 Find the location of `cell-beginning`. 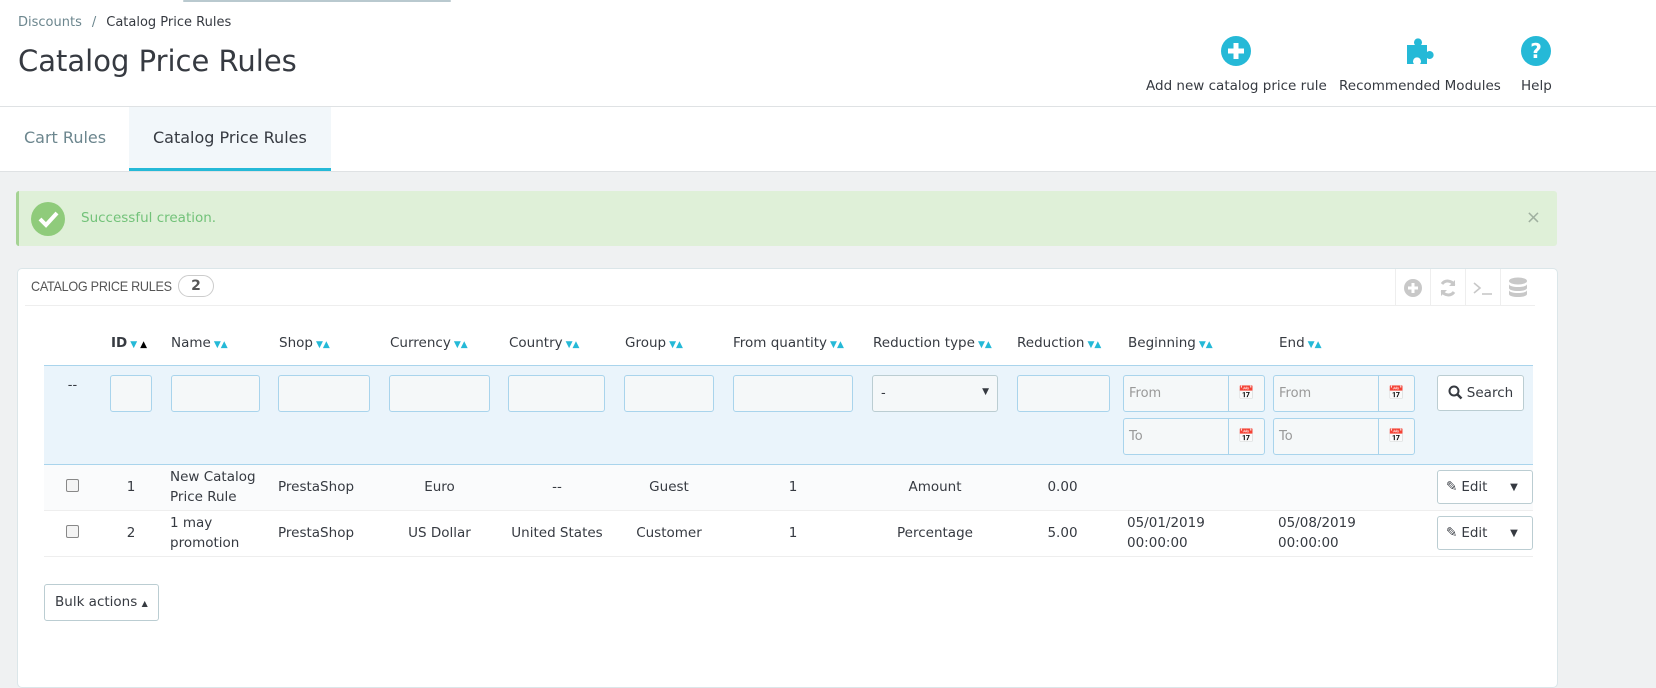

cell-beginning is located at coordinates (1193, 487).